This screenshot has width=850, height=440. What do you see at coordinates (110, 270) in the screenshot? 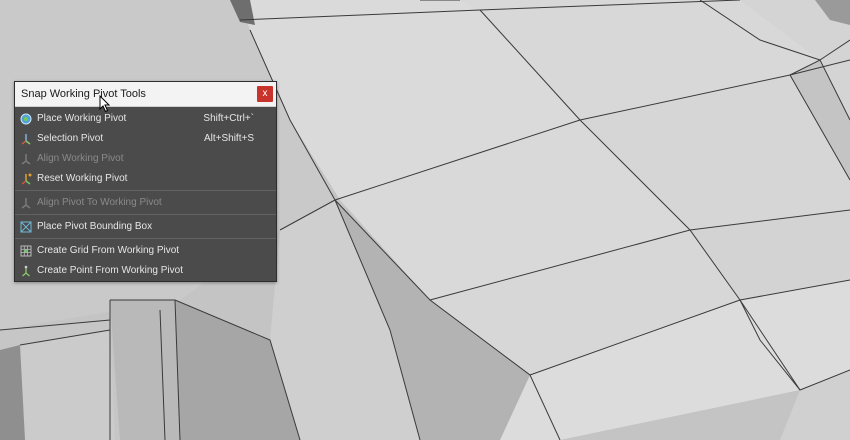
I see `menu-item-label: Create Point From Working Pivot` at bounding box center [110, 270].